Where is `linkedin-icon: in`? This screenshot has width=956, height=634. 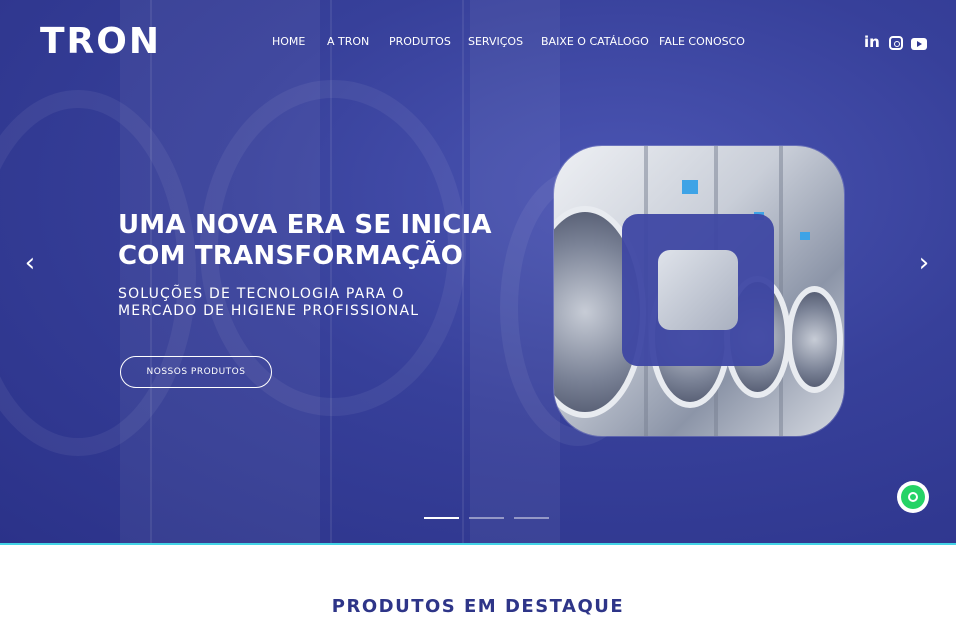
linkedin-icon: in is located at coordinates (872, 42).